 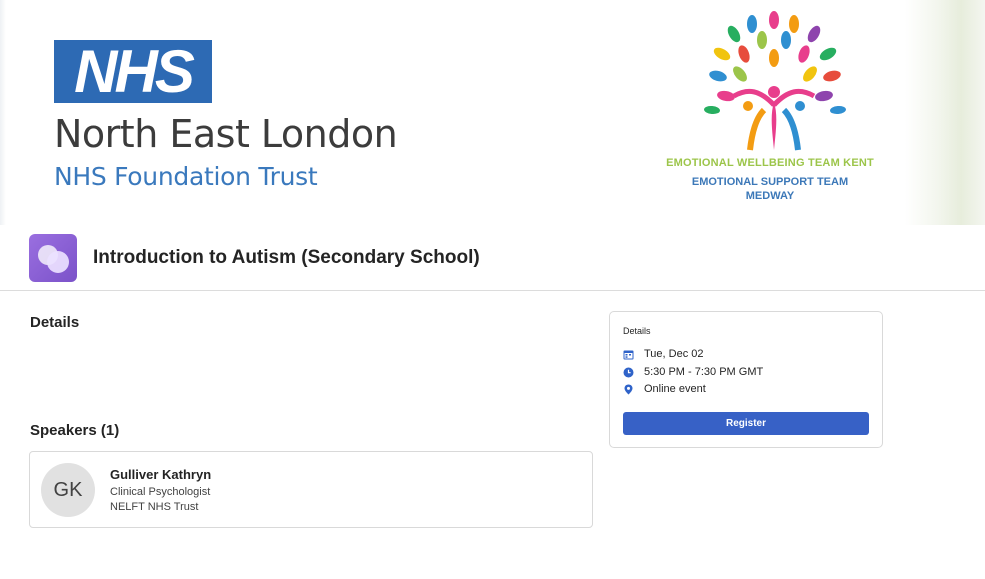 I want to click on tree-figures, so click(x=774, y=118).